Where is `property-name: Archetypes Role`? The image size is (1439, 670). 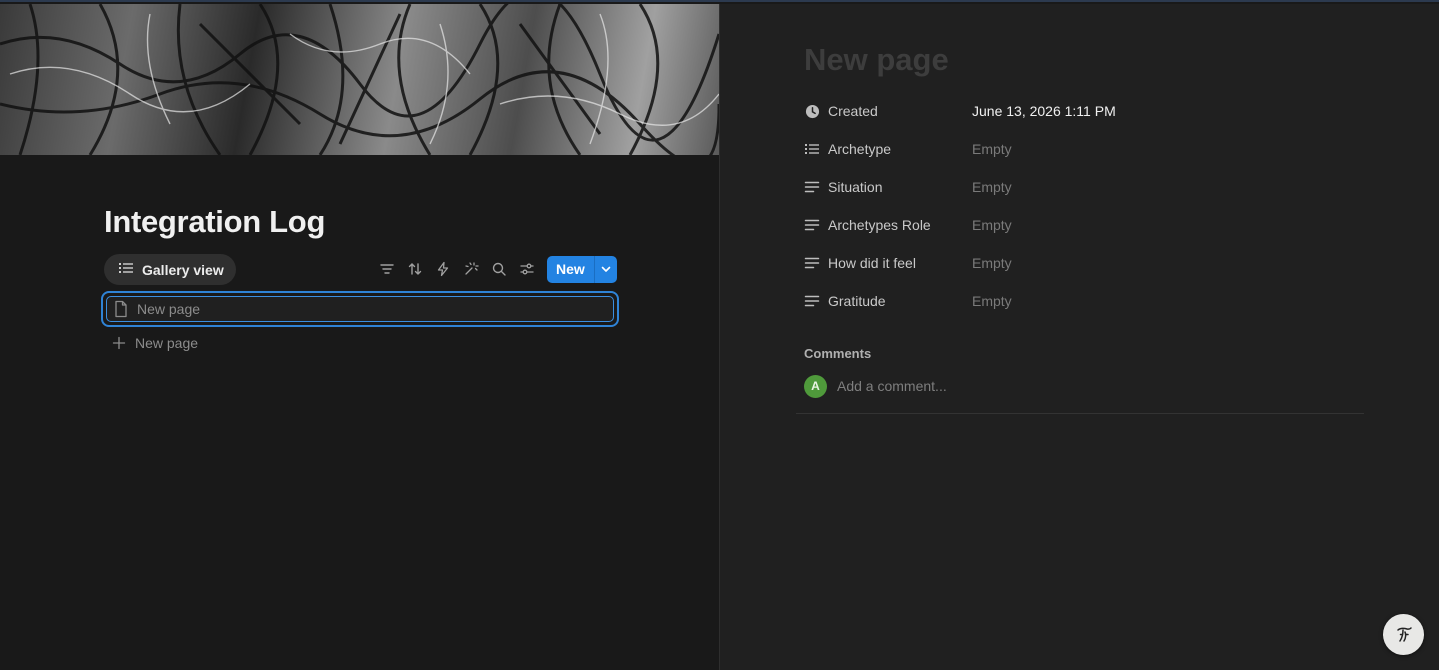 property-name: Archetypes Role is located at coordinates (879, 225).